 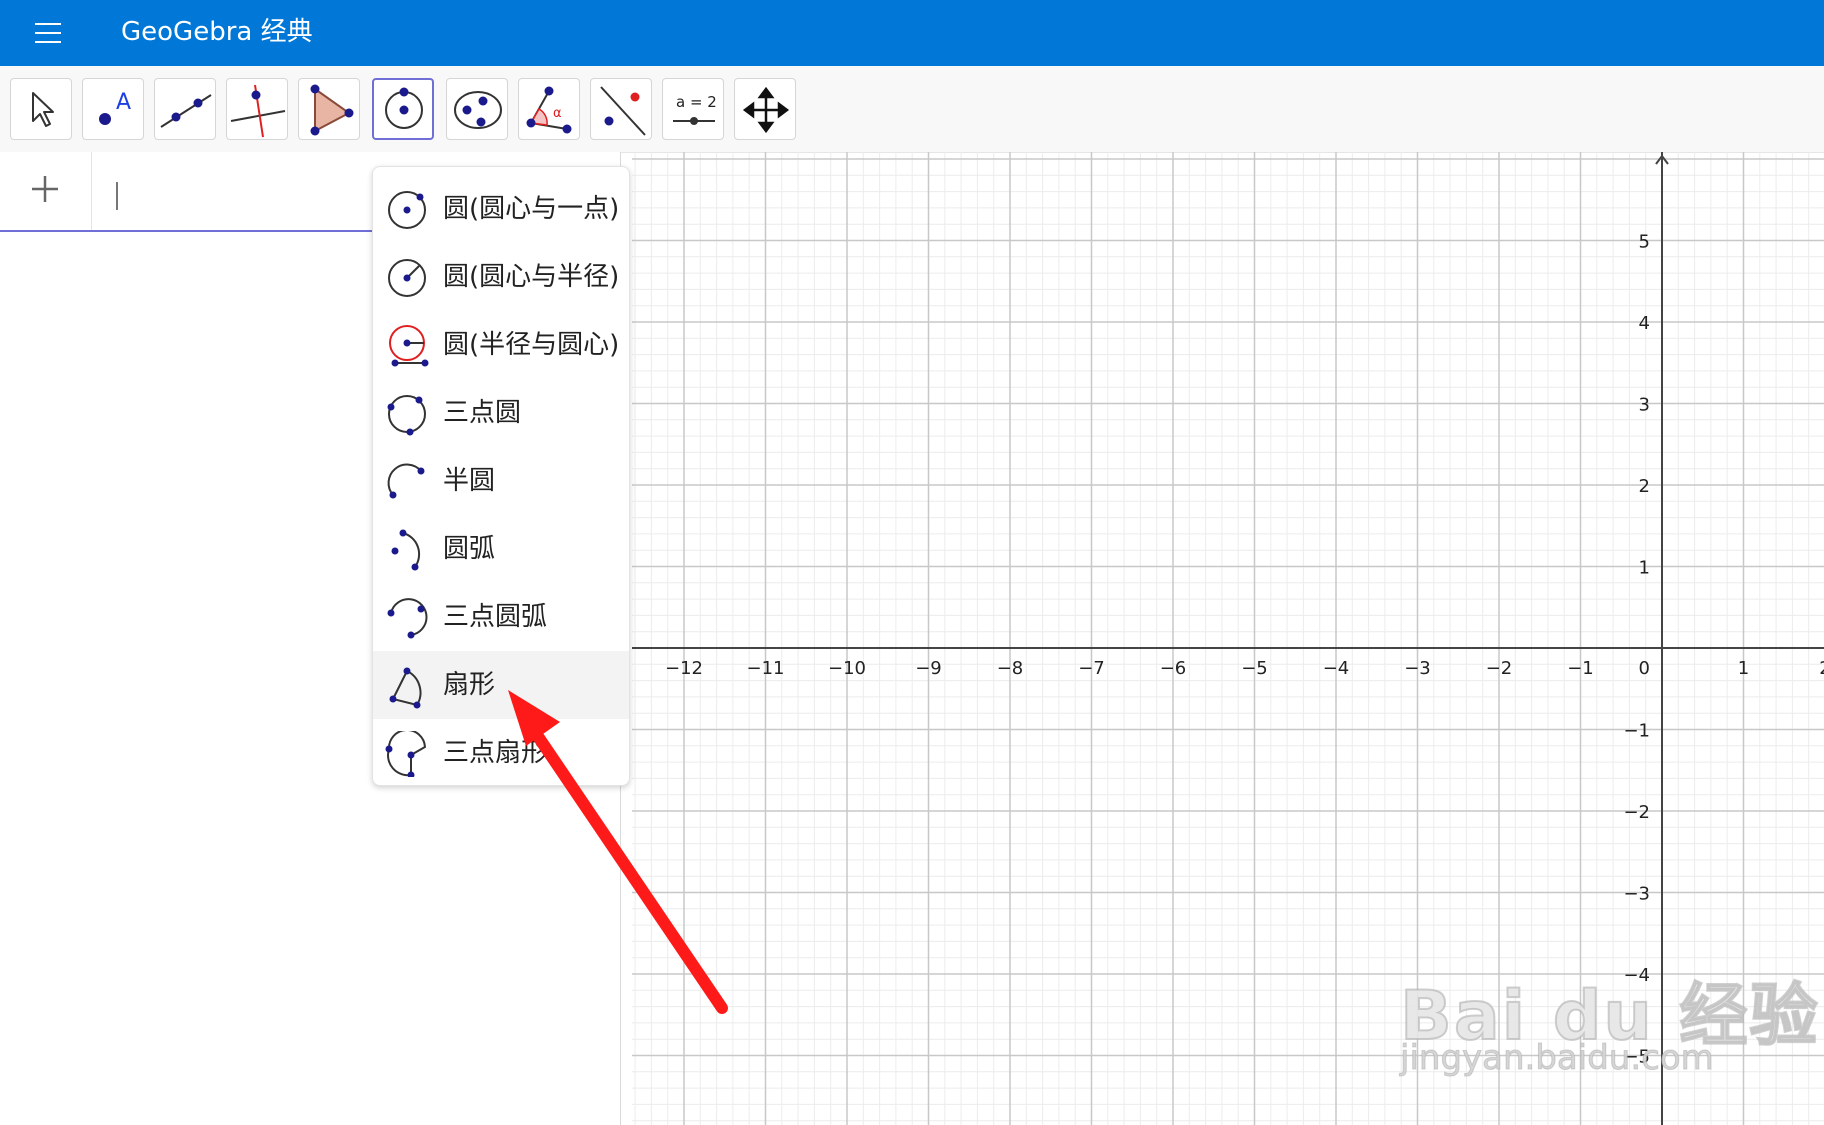 I want to click on reflect-icon, so click(x=623, y=111).